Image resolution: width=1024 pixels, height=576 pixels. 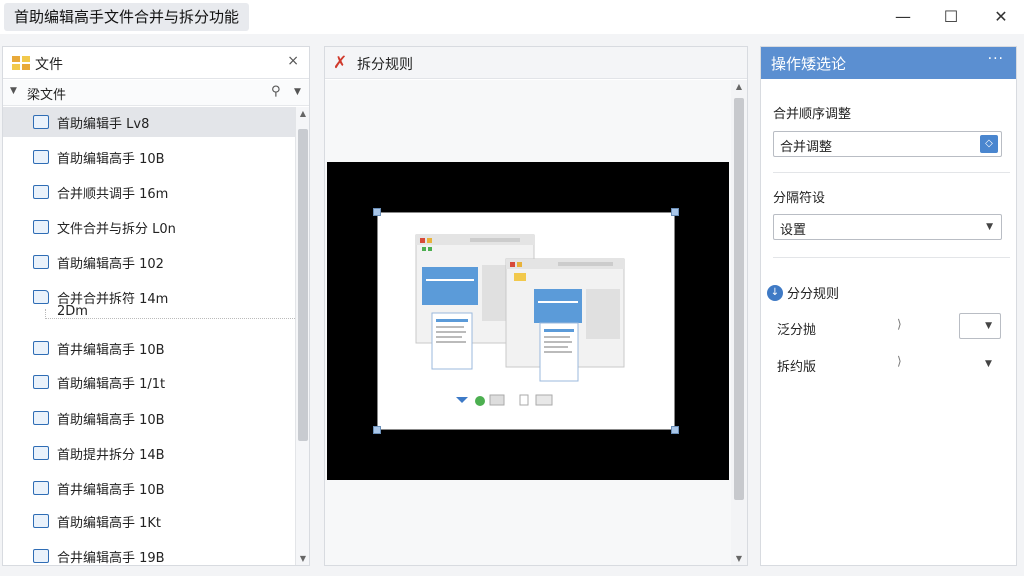 I want to click on merge-order-value: 合并调整, so click(x=806, y=147).